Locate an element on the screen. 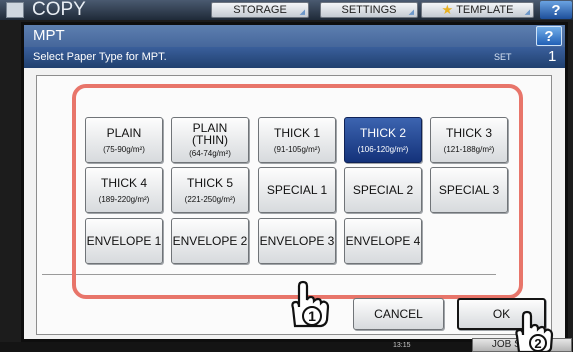  paper-type-range: (121-188g/m²) is located at coordinates (469, 149).